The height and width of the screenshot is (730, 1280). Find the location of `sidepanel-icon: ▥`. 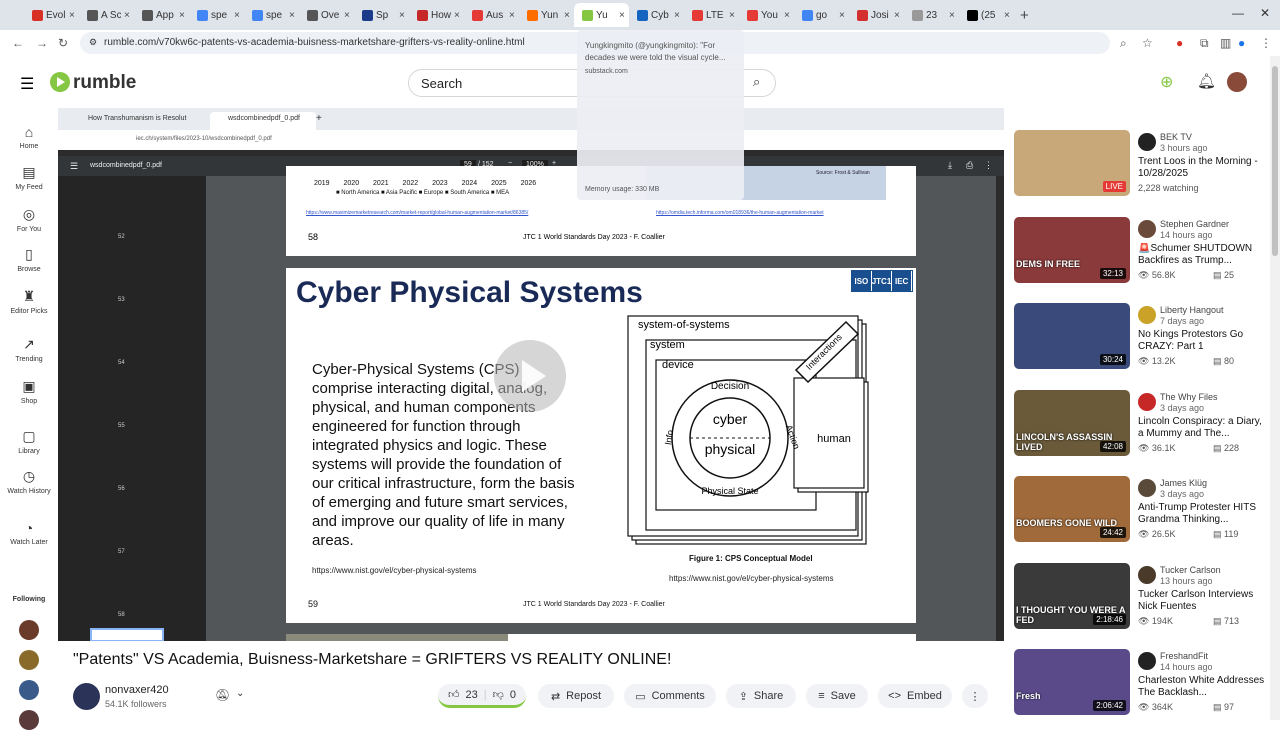

sidepanel-icon: ▥ is located at coordinates (1225, 43).